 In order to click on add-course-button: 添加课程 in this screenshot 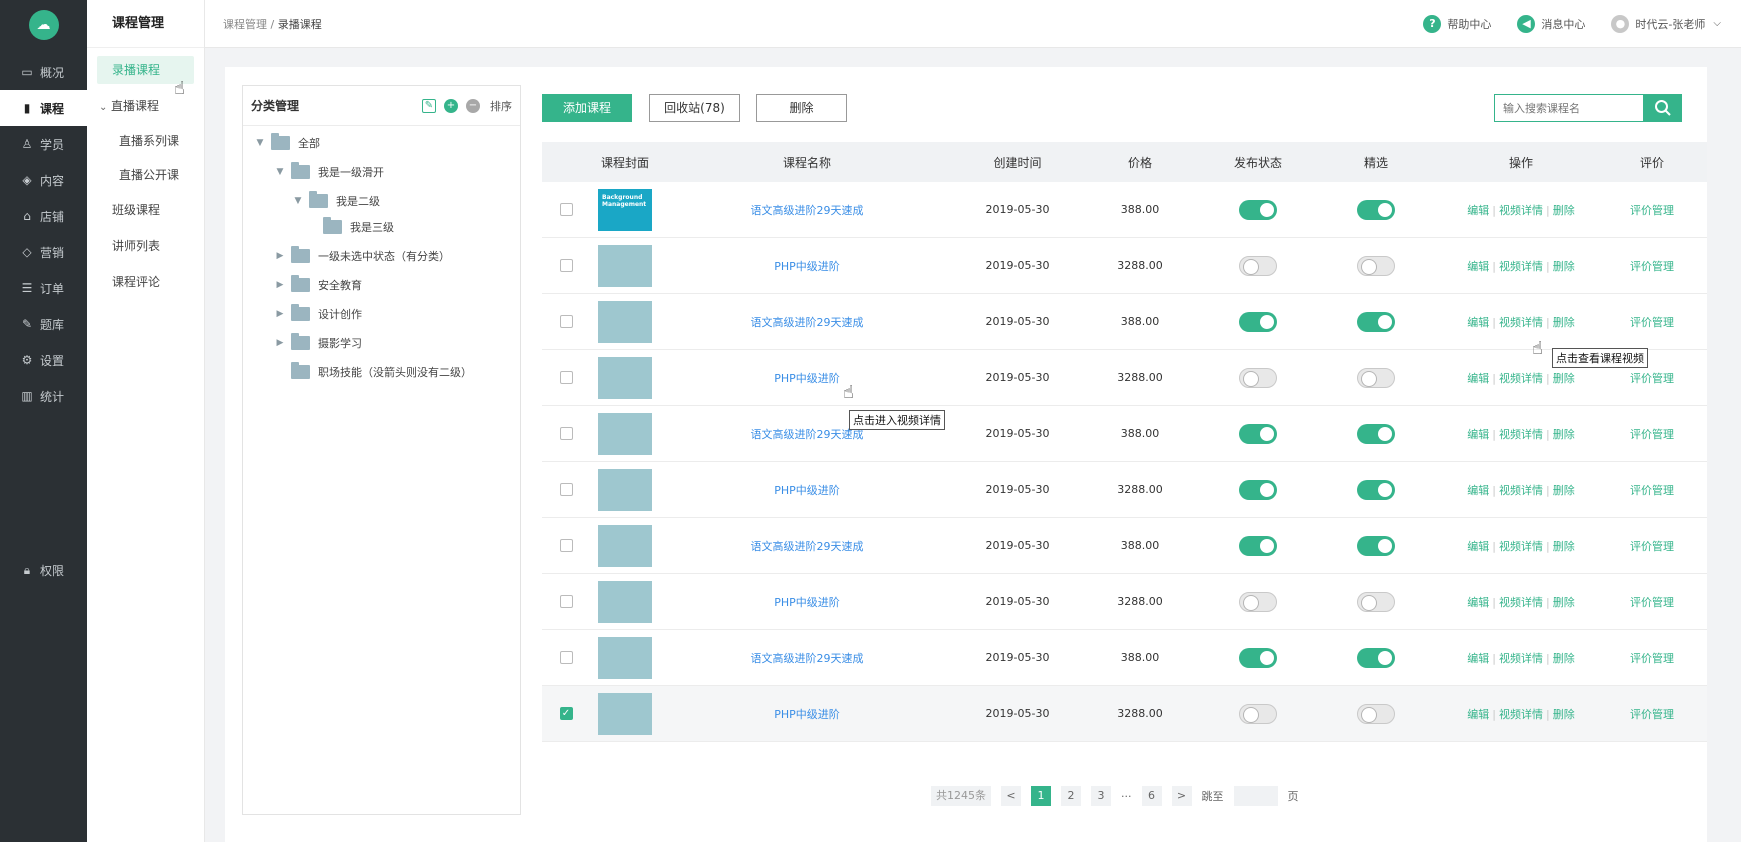, I will do `click(587, 108)`.